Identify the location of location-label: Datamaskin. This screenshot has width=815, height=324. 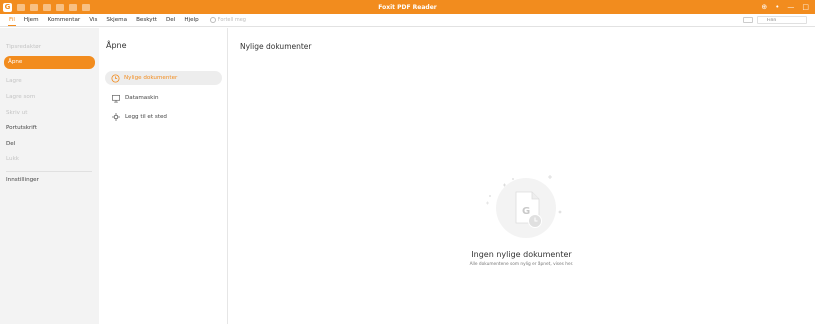
(142, 98).